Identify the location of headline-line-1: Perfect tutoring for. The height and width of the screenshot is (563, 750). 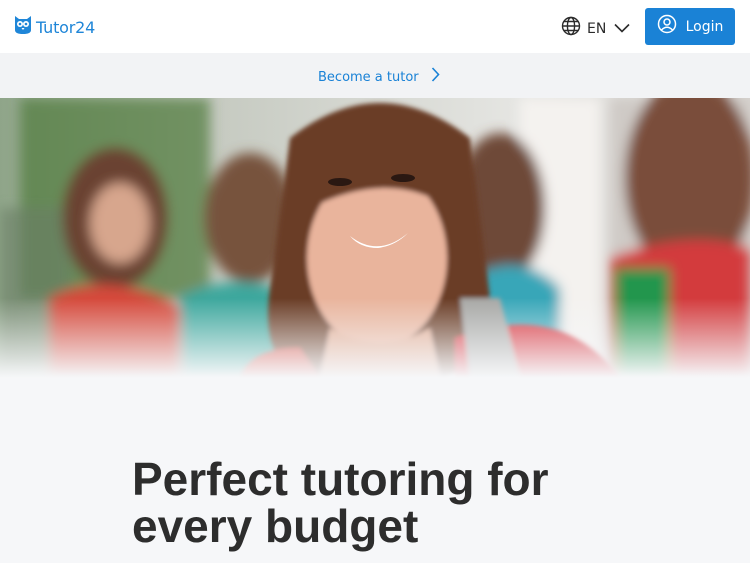
(340, 479).